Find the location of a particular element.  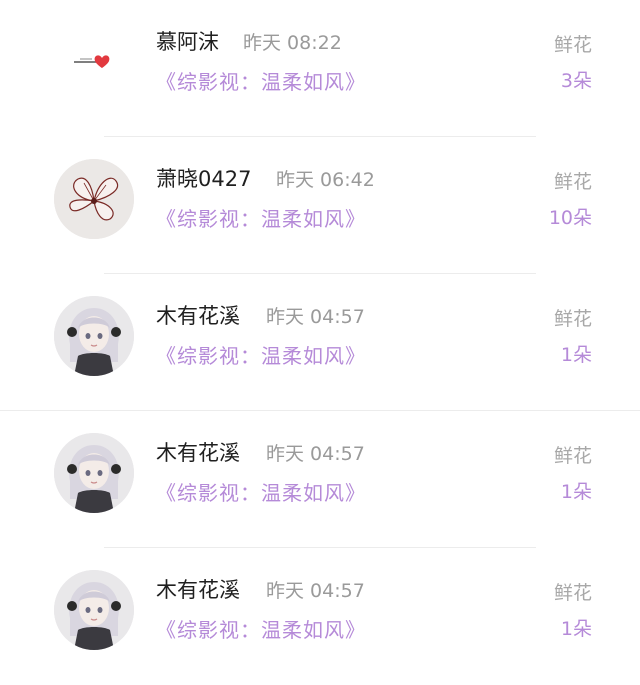

heart-arrow-icon is located at coordinates (92, 61).